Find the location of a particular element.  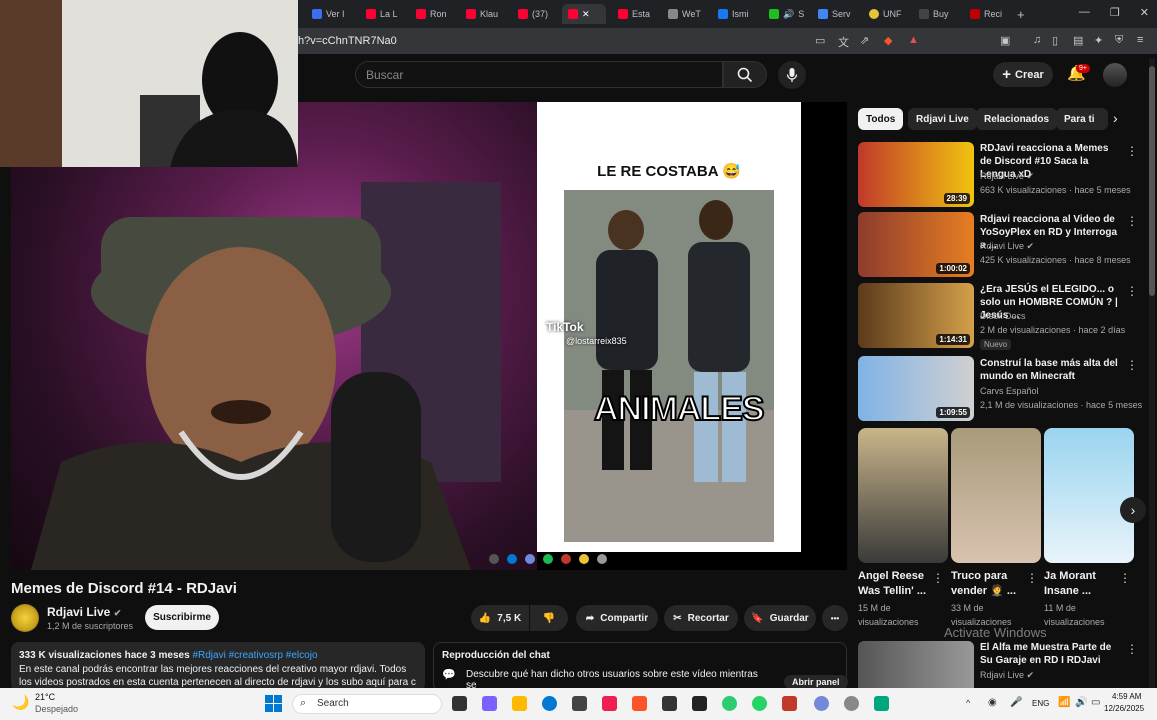

chip-para-ti: Para ti is located at coordinates (1082, 119).